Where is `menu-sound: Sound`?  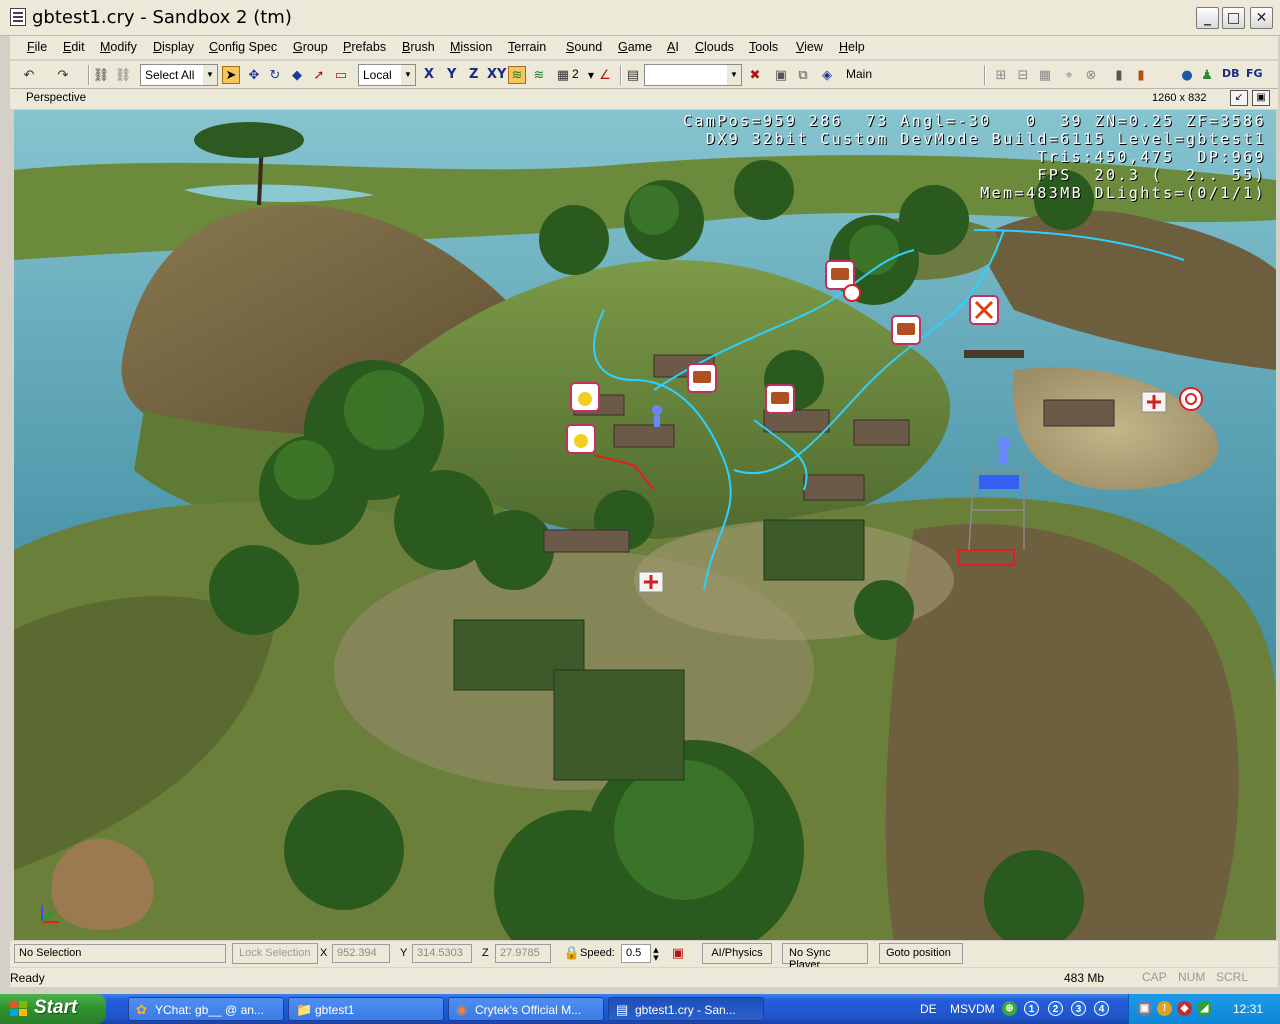 menu-sound: Sound is located at coordinates (584, 47).